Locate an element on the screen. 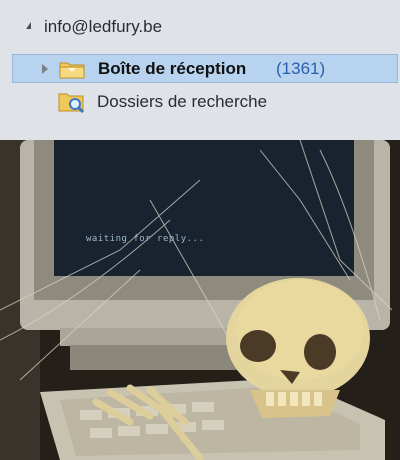  search-folders-label: Dossiers de recherche is located at coordinates (182, 101).